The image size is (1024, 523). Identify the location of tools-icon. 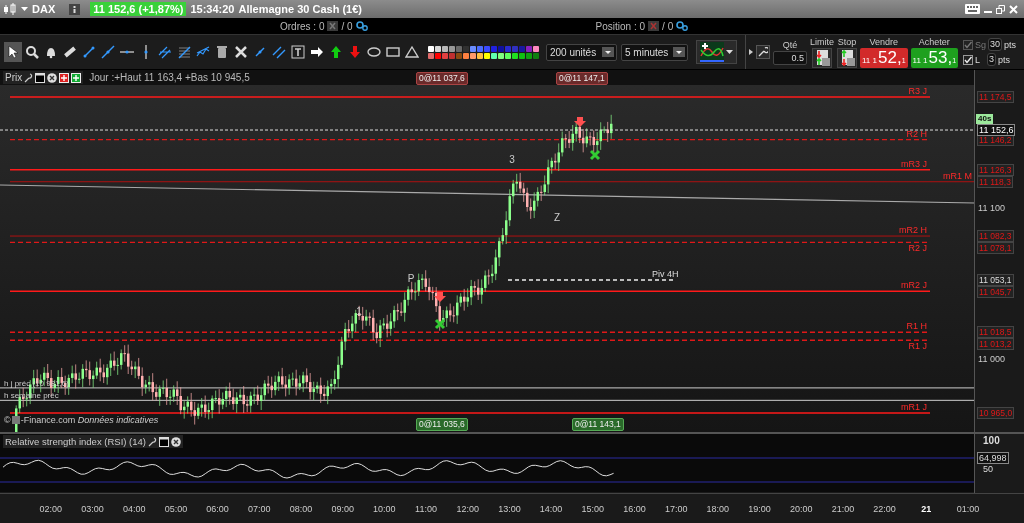
(241, 52).